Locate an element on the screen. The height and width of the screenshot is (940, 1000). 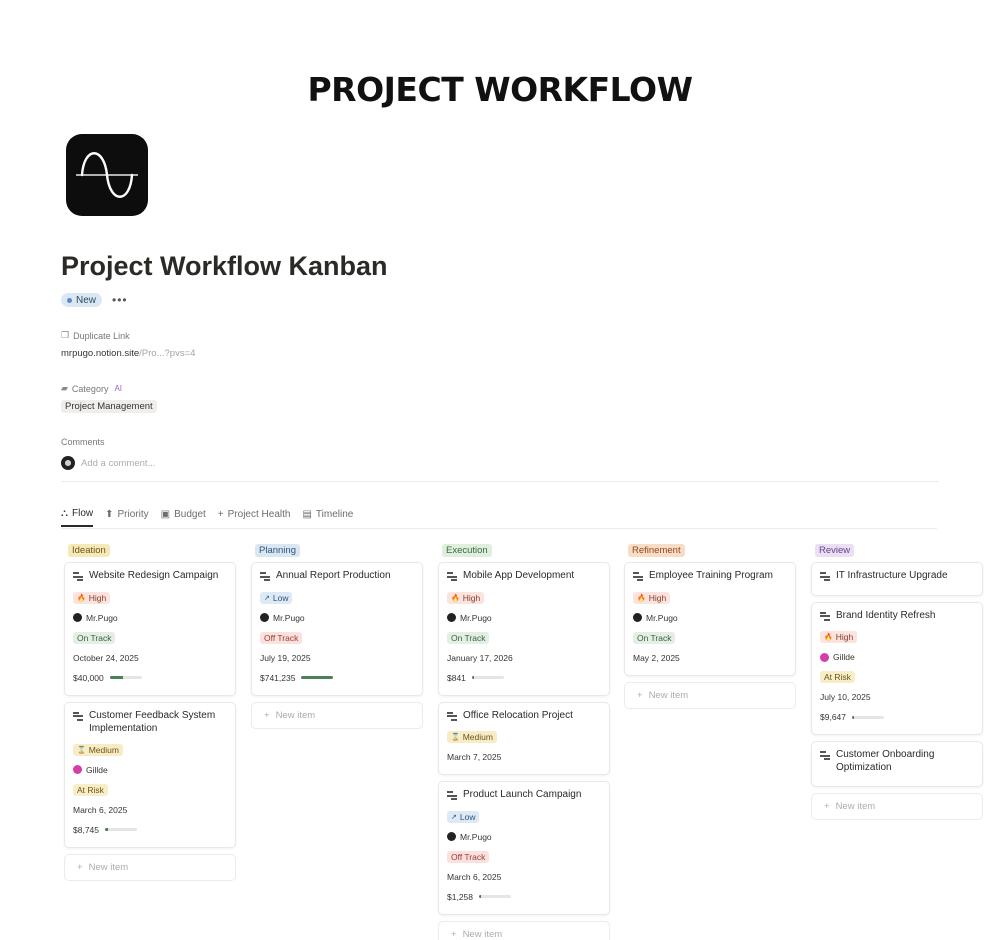
priority-label: Low is located at coordinates (280, 597).